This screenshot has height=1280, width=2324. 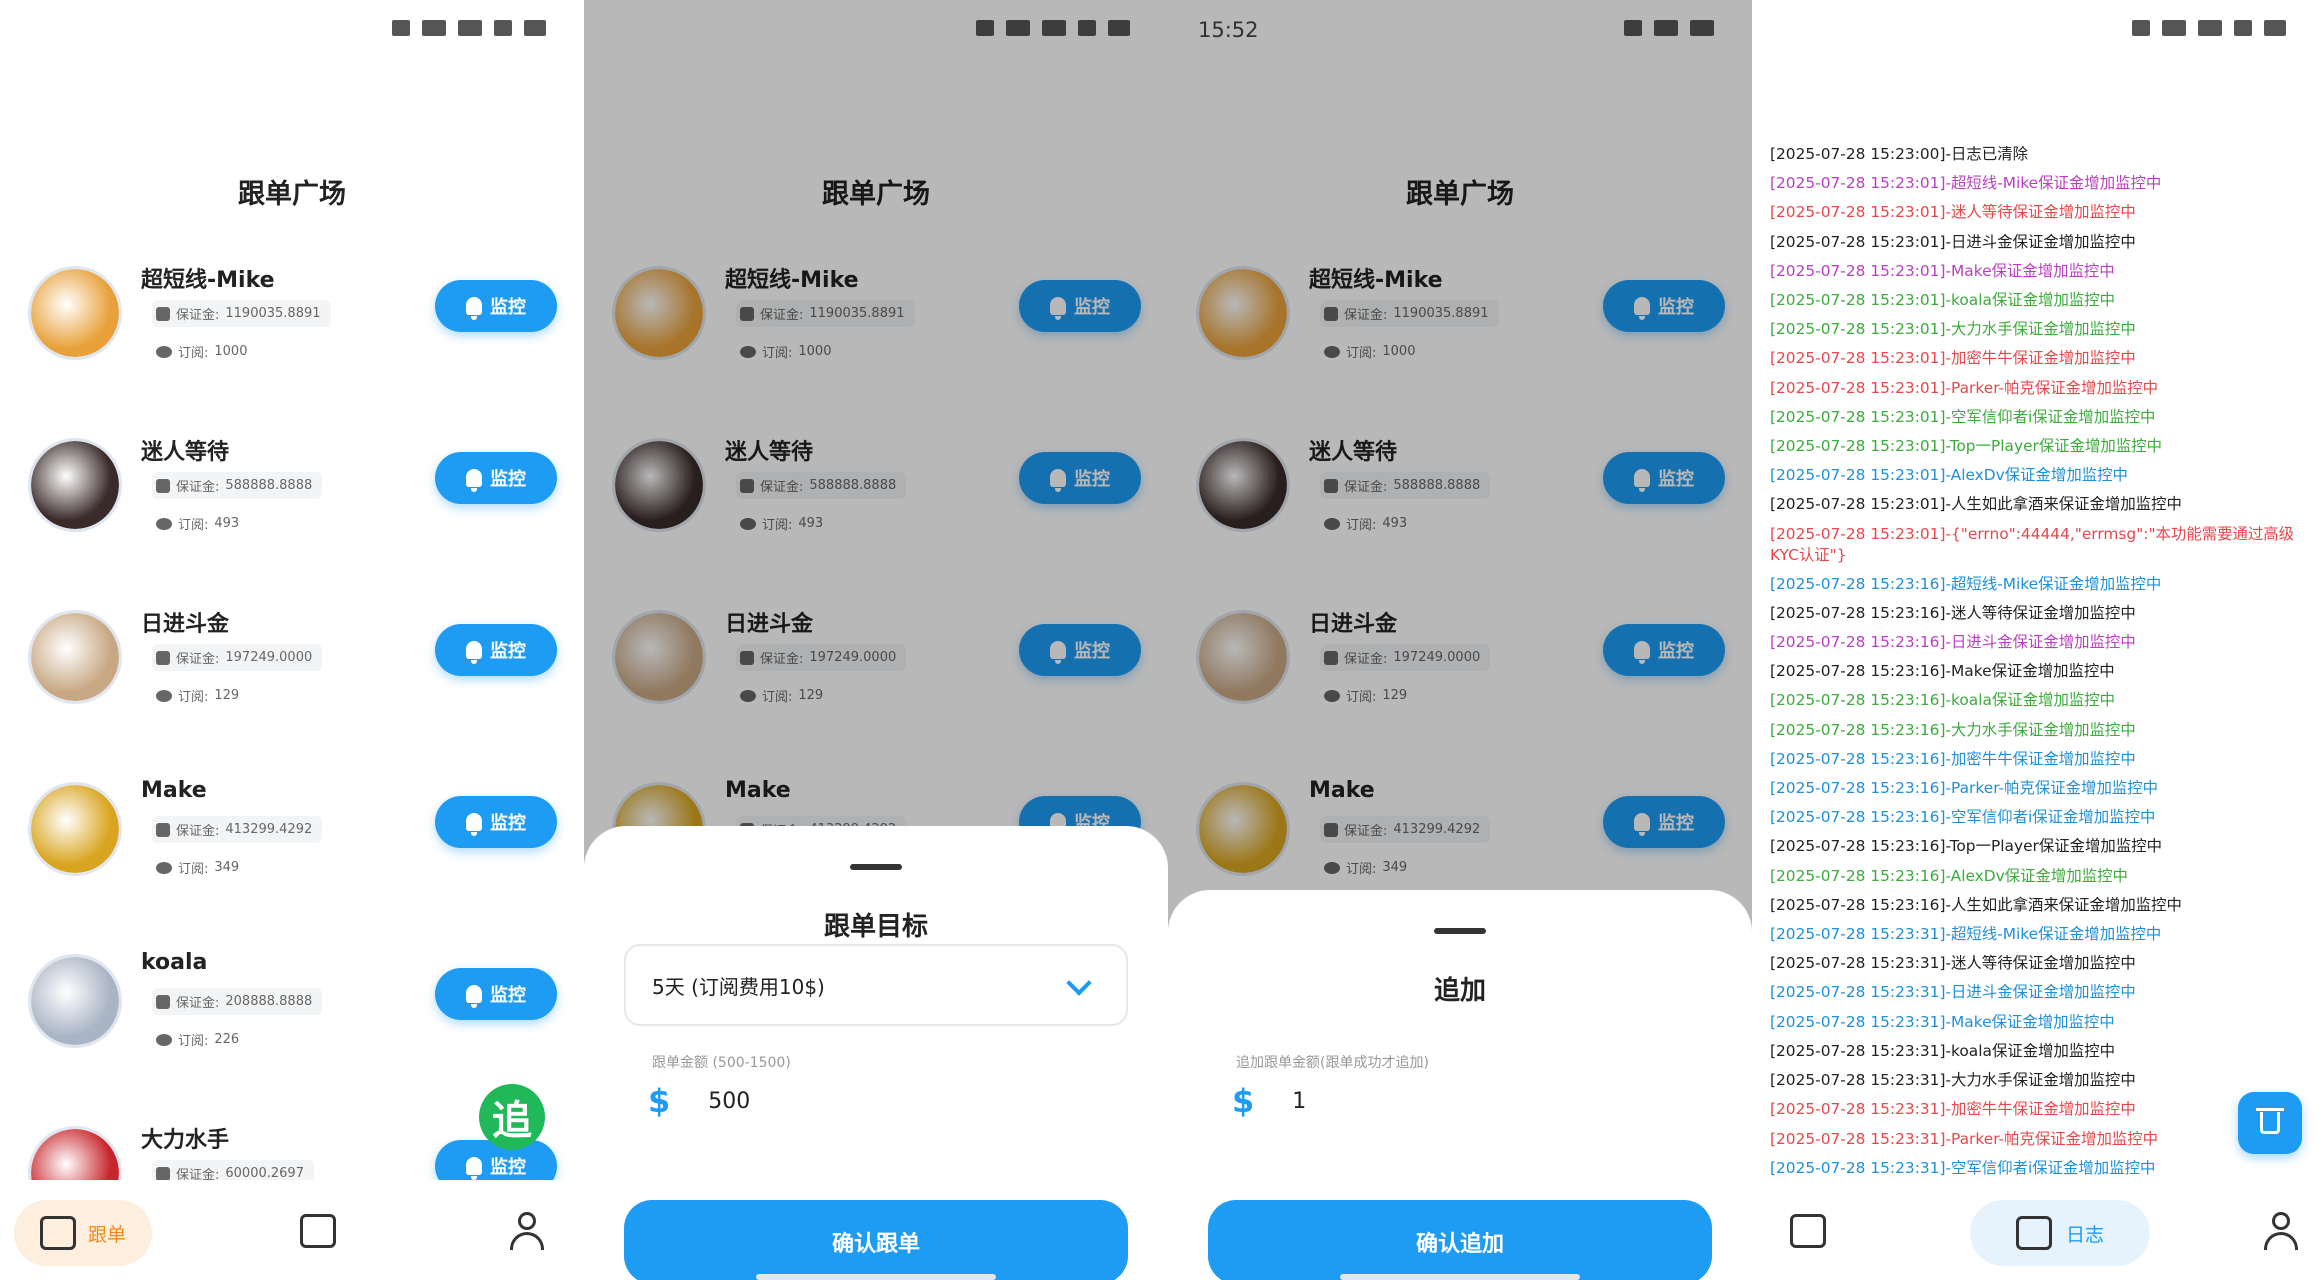 I want to click on amount-field: $ 500, so click(x=699, y=1101).